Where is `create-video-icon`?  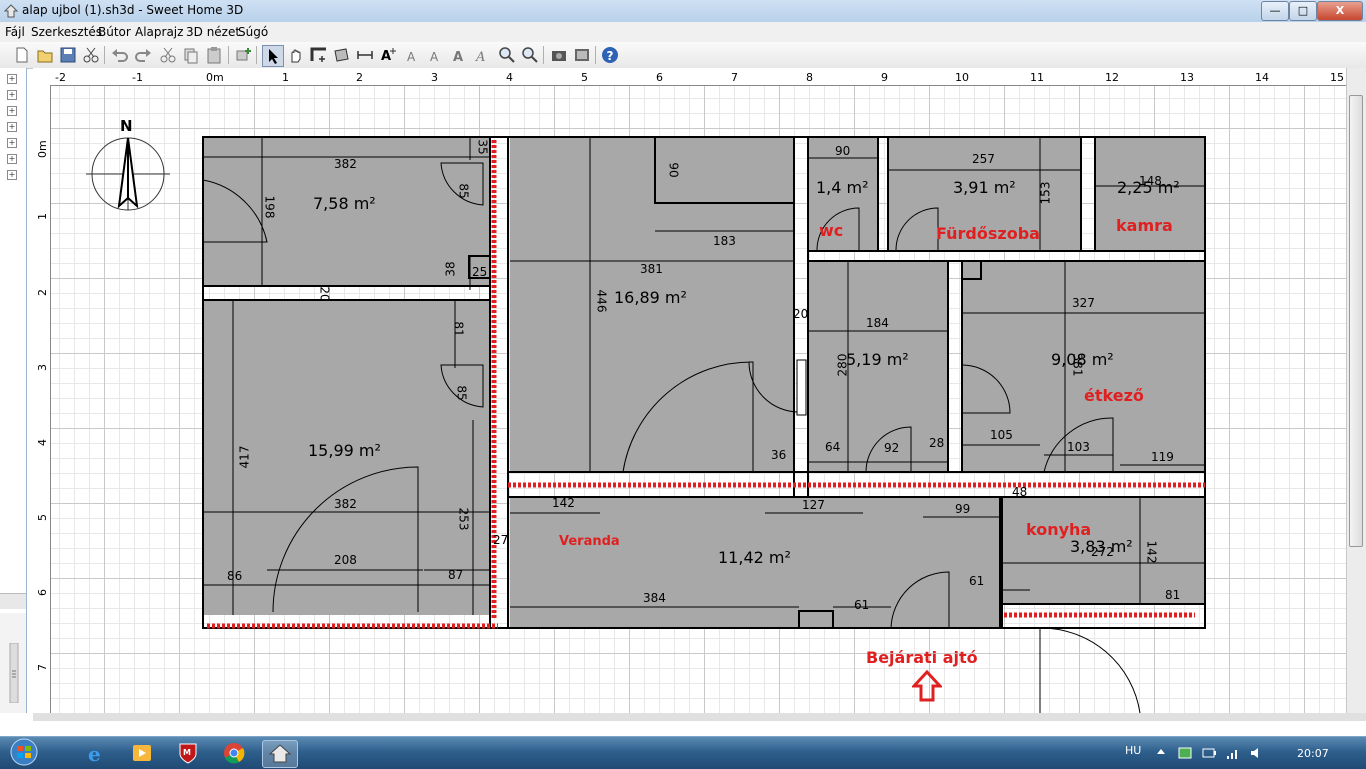
create-video-icon is located at coordinates (582, 55).